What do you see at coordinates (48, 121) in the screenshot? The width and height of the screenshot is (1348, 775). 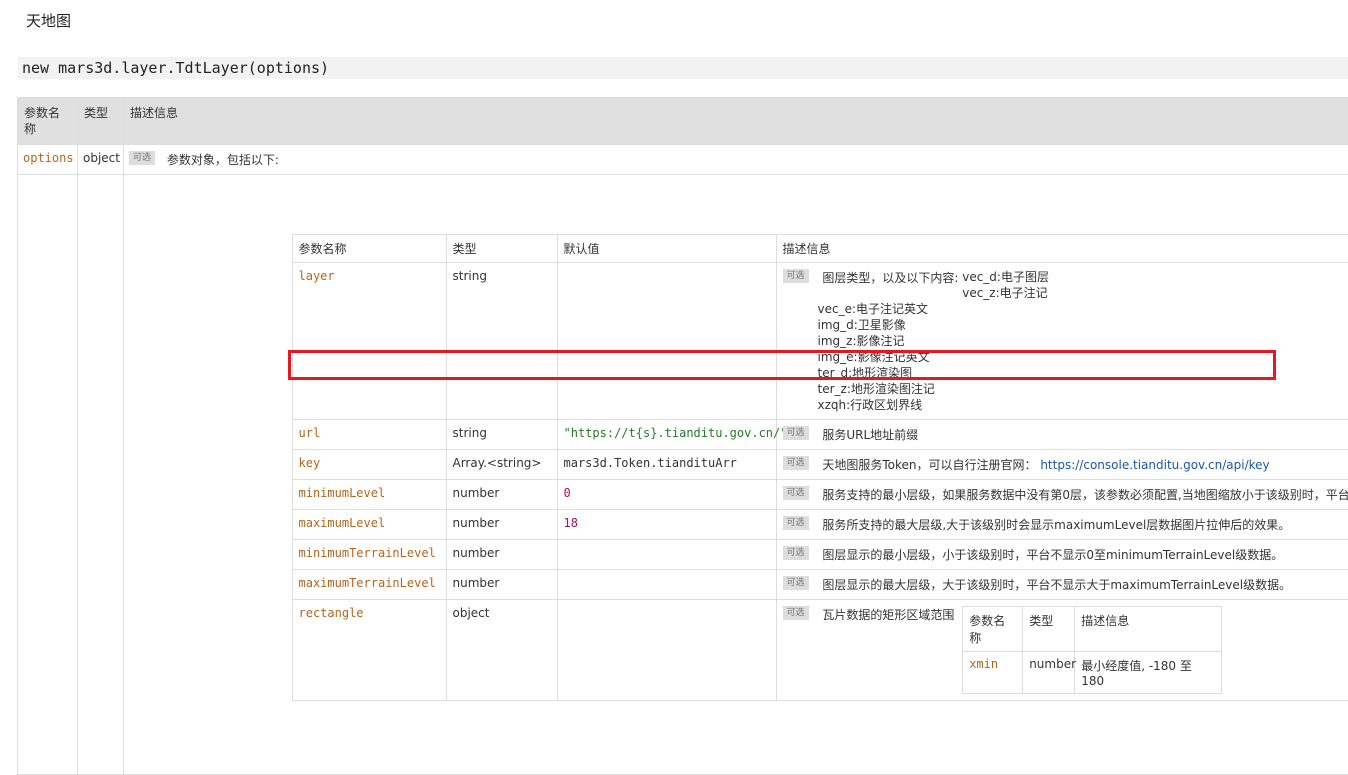 I see `header-param-name: 参数名称` at bounding box center [48, 121].